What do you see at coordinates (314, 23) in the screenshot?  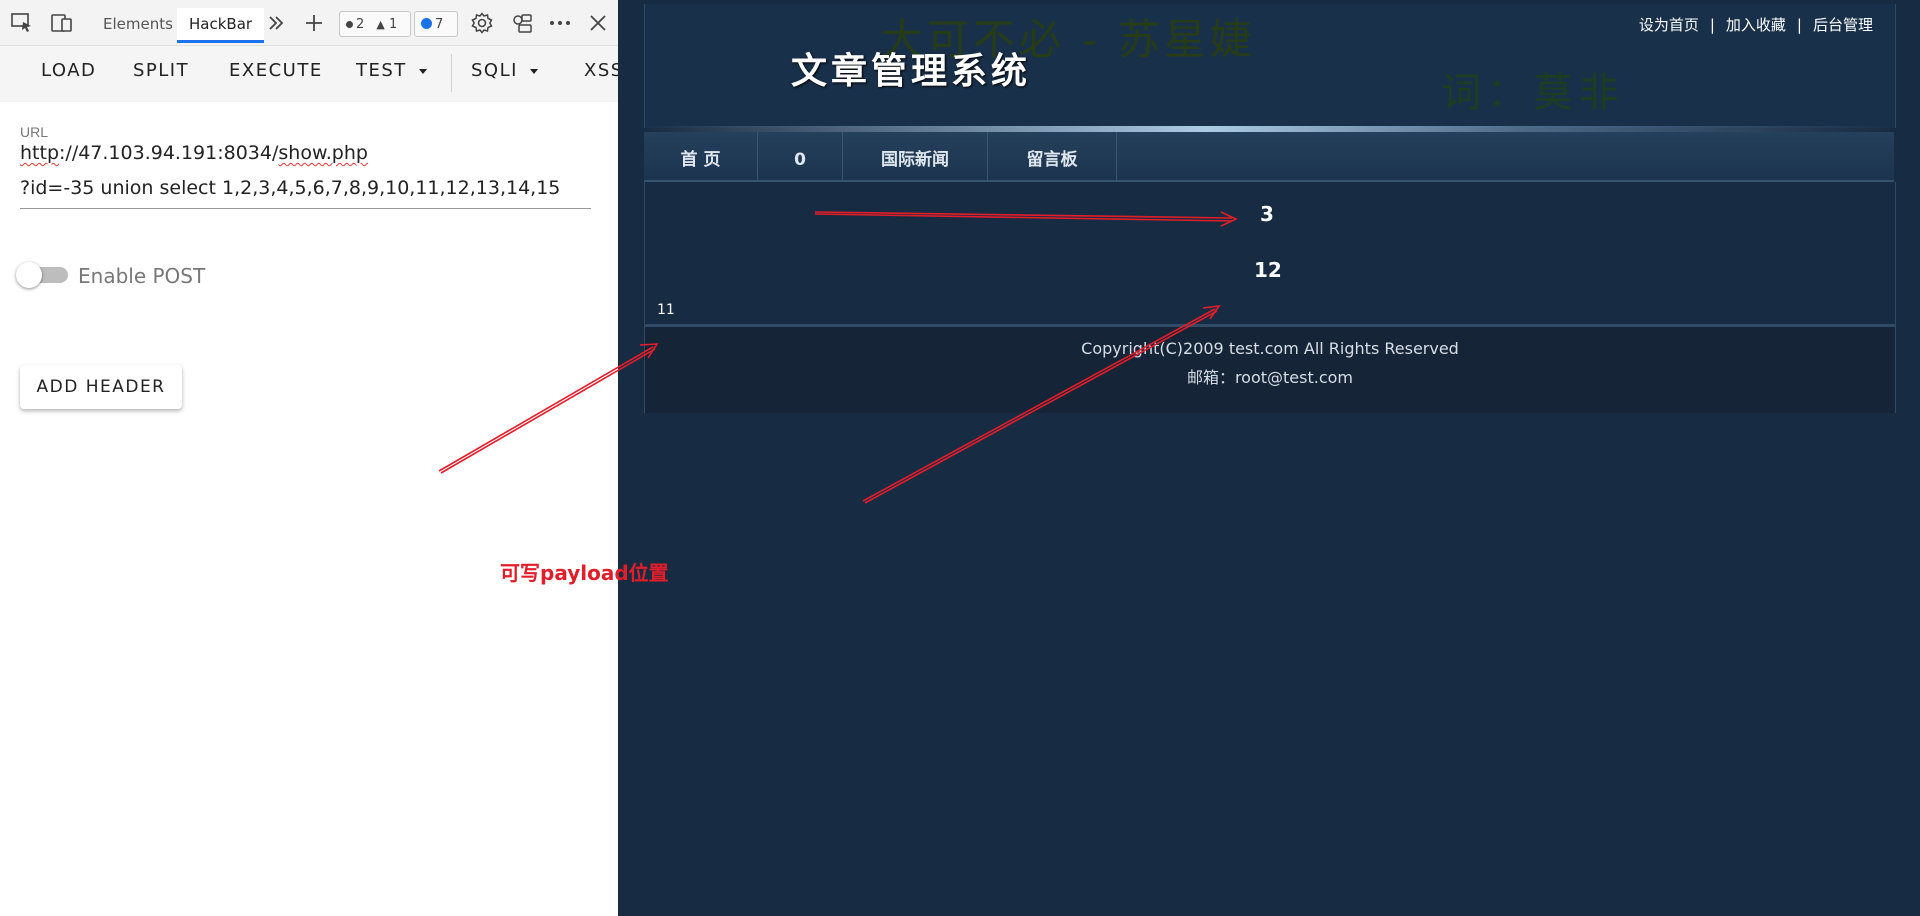 I see `add-tab-icon` at bounding box center [314, 23].